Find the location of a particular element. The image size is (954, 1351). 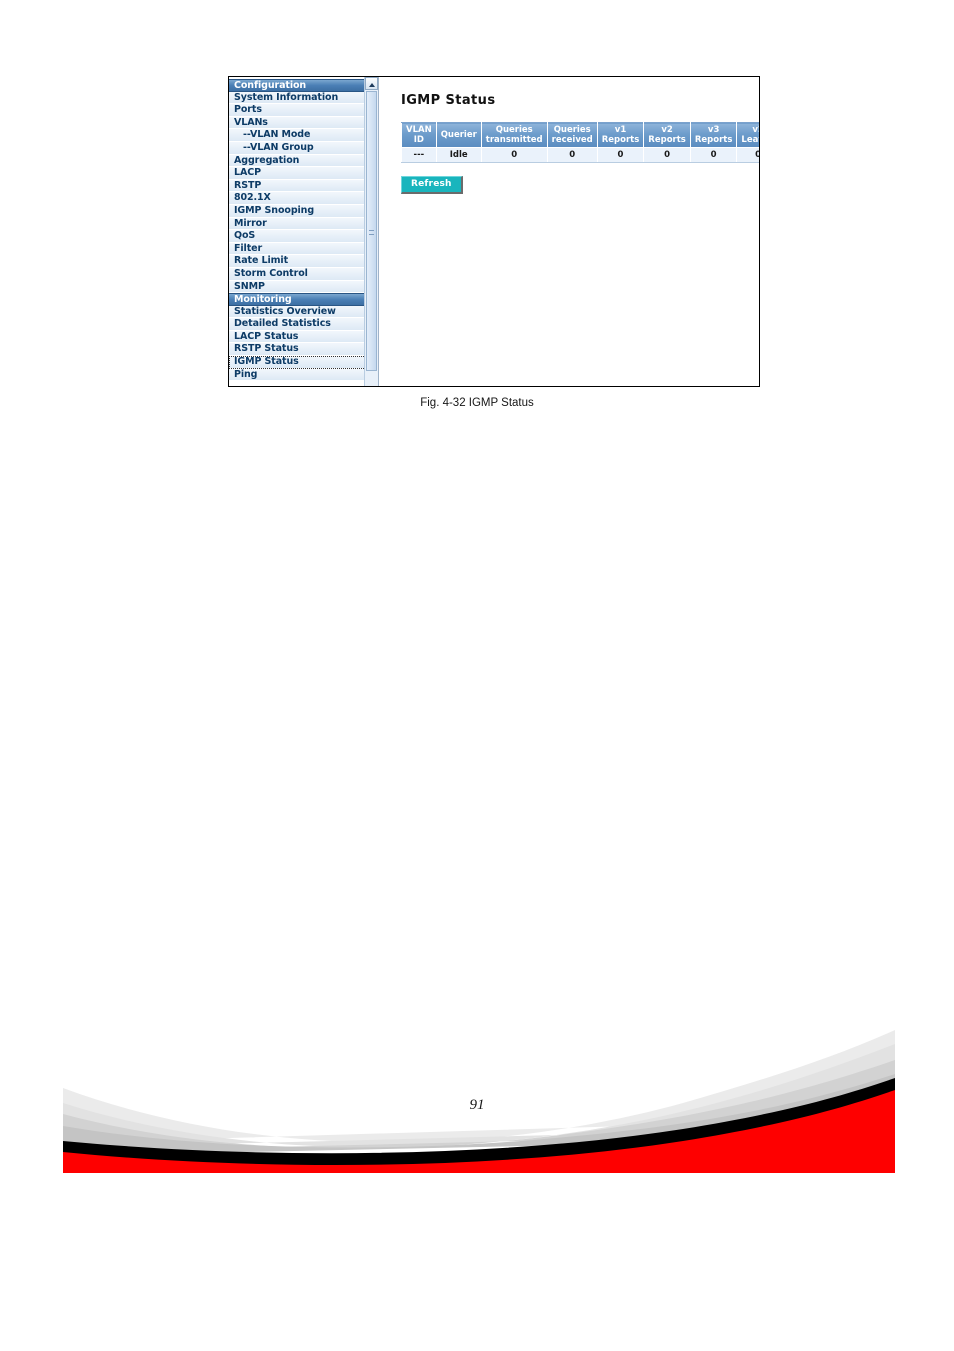

sidebar-item-label: Ports is located at coordinates (248, 110).